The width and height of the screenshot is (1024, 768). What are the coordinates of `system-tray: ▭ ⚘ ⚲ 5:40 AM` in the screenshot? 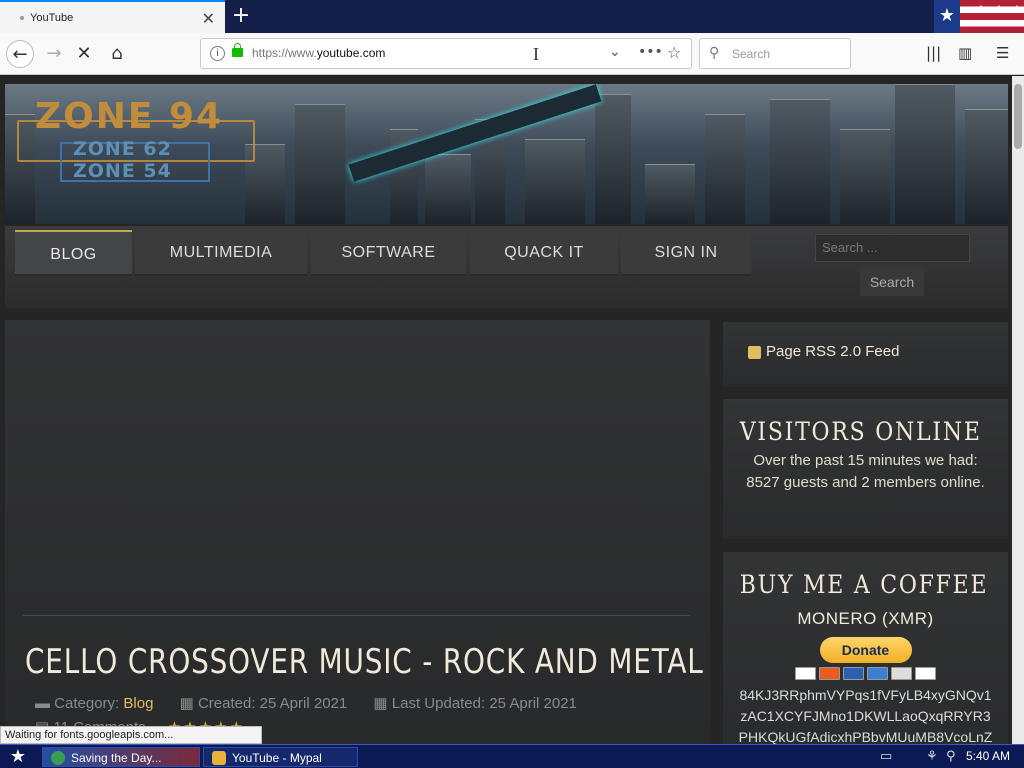 It's located at (949, 757).